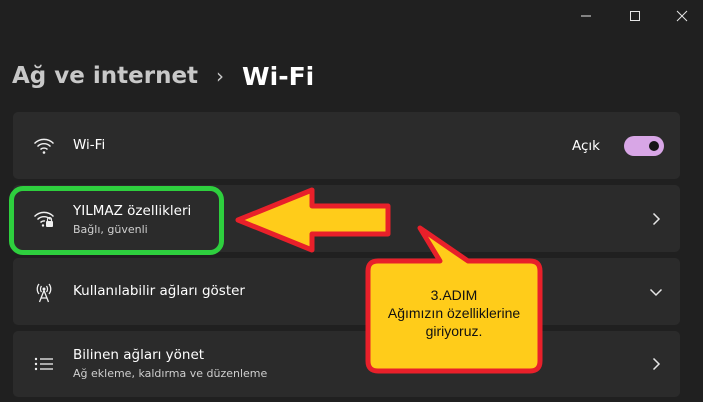 The width and height of the screenshot is (703, 402). What do you see at coordinates (454, 295) in the screenshot?
I see `annotation-step: 3.ADIM` at bounding box center [454, 295].